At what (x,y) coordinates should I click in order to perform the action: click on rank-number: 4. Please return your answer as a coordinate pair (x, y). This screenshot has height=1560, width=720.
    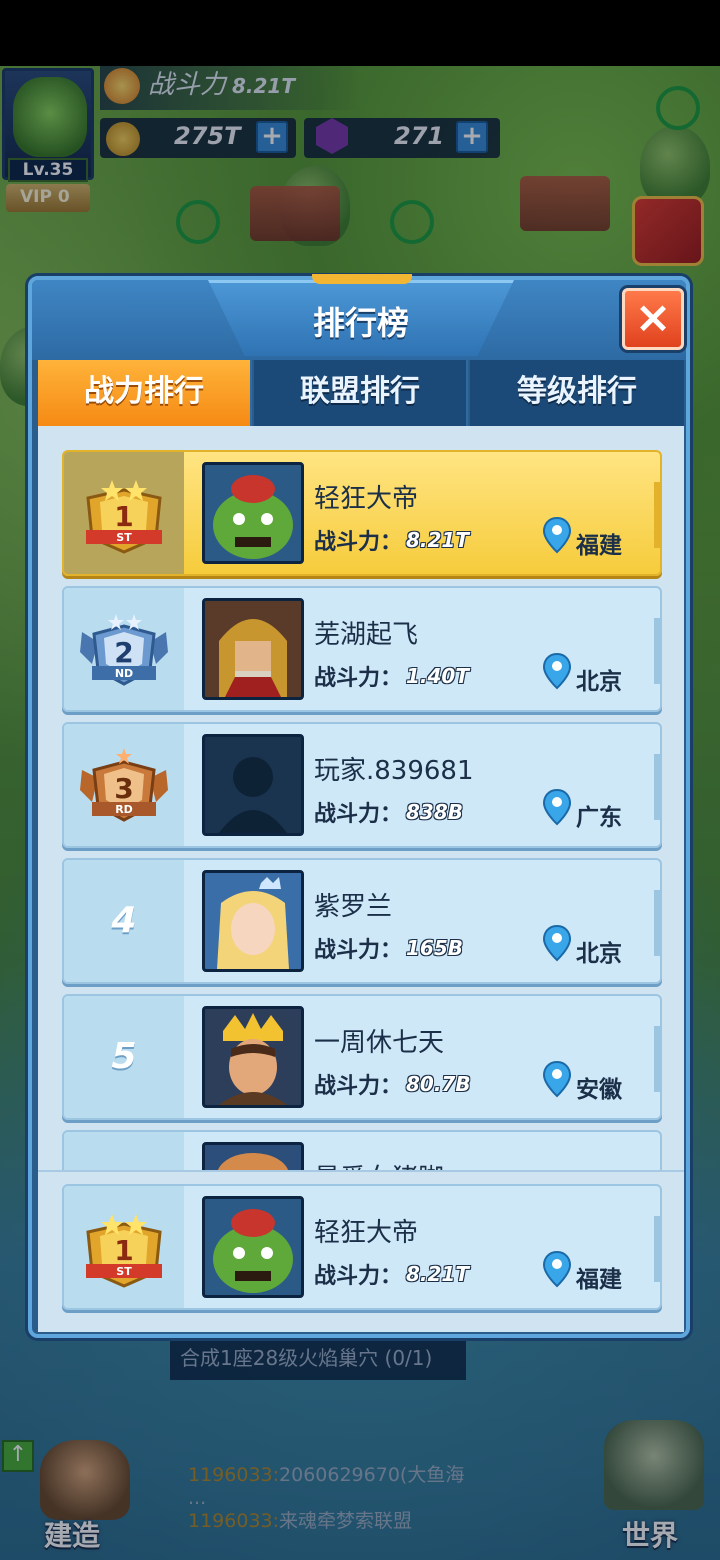
    Looking at the image, I should click on (124, 920).